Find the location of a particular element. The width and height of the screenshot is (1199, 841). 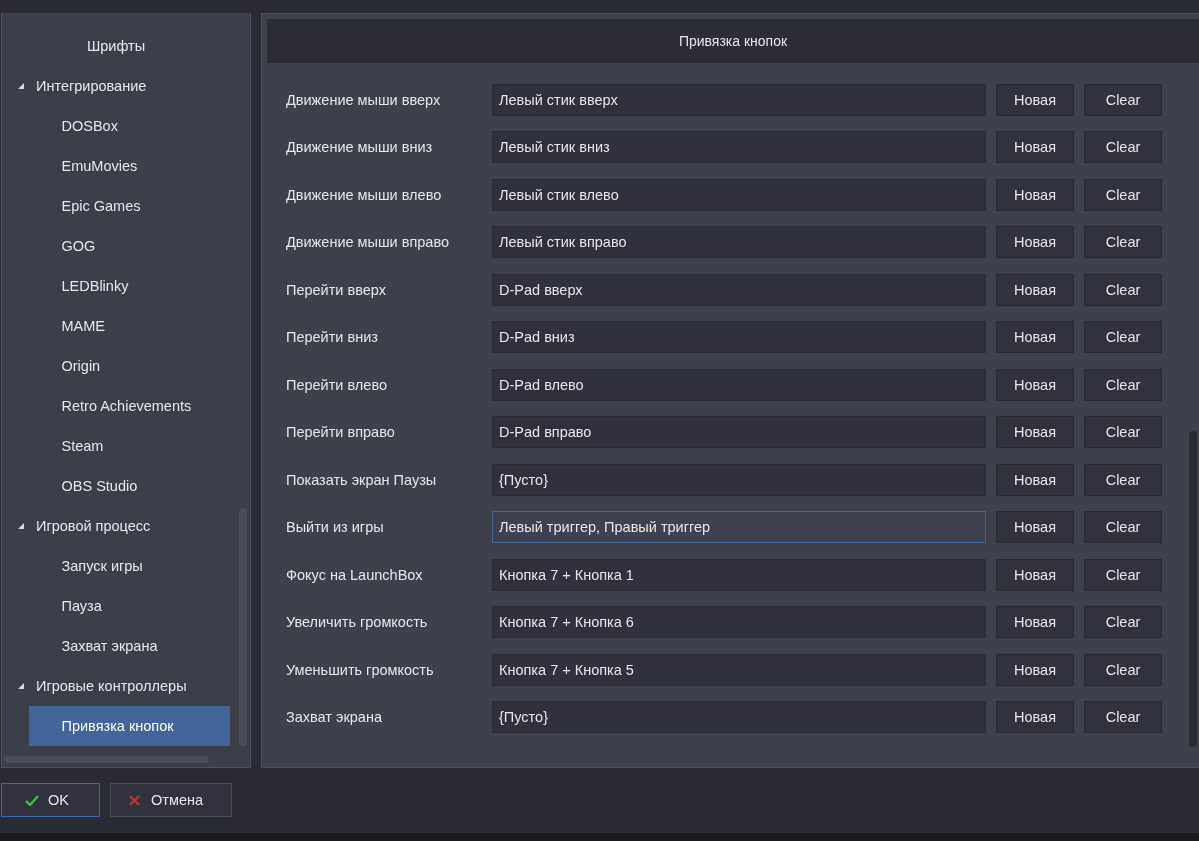

tree-item: Epic Games is located at coordinates (129, 206).